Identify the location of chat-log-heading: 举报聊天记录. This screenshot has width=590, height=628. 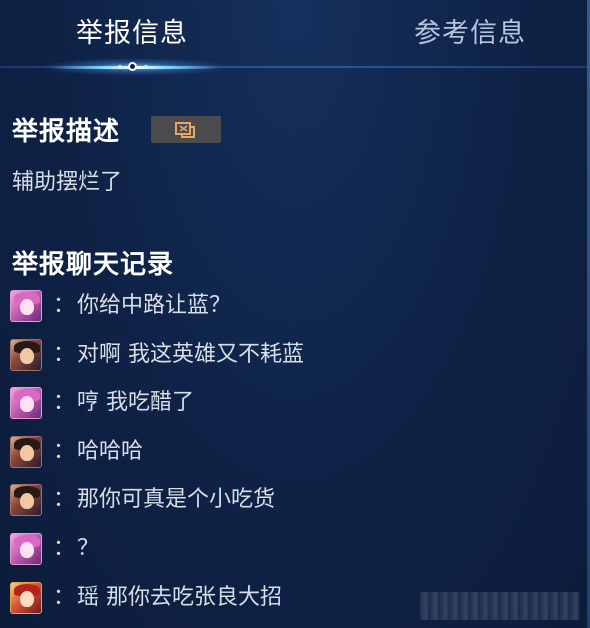
(93, 265).